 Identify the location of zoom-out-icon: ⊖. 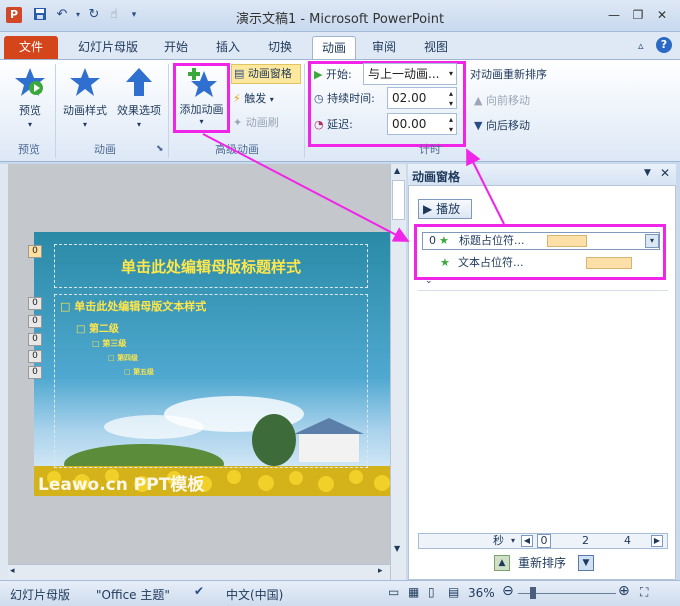
(508, 591).